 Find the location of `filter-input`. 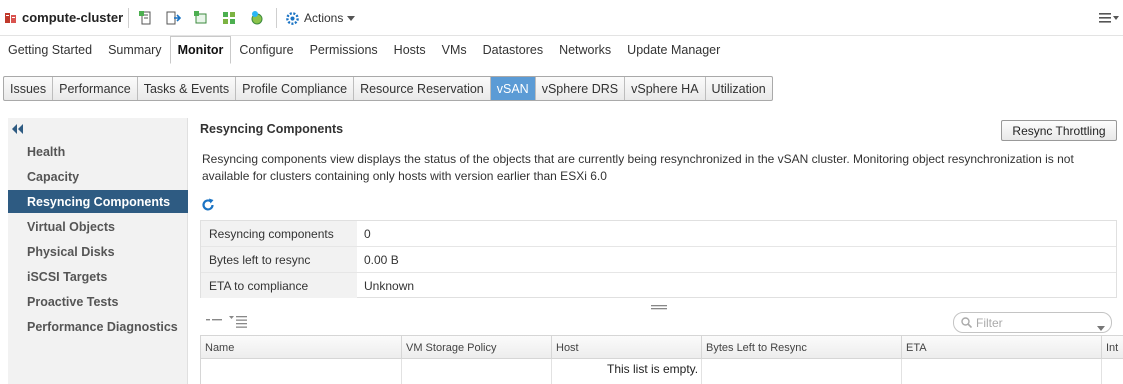

filter-input is located at coordinates (1031, 322).